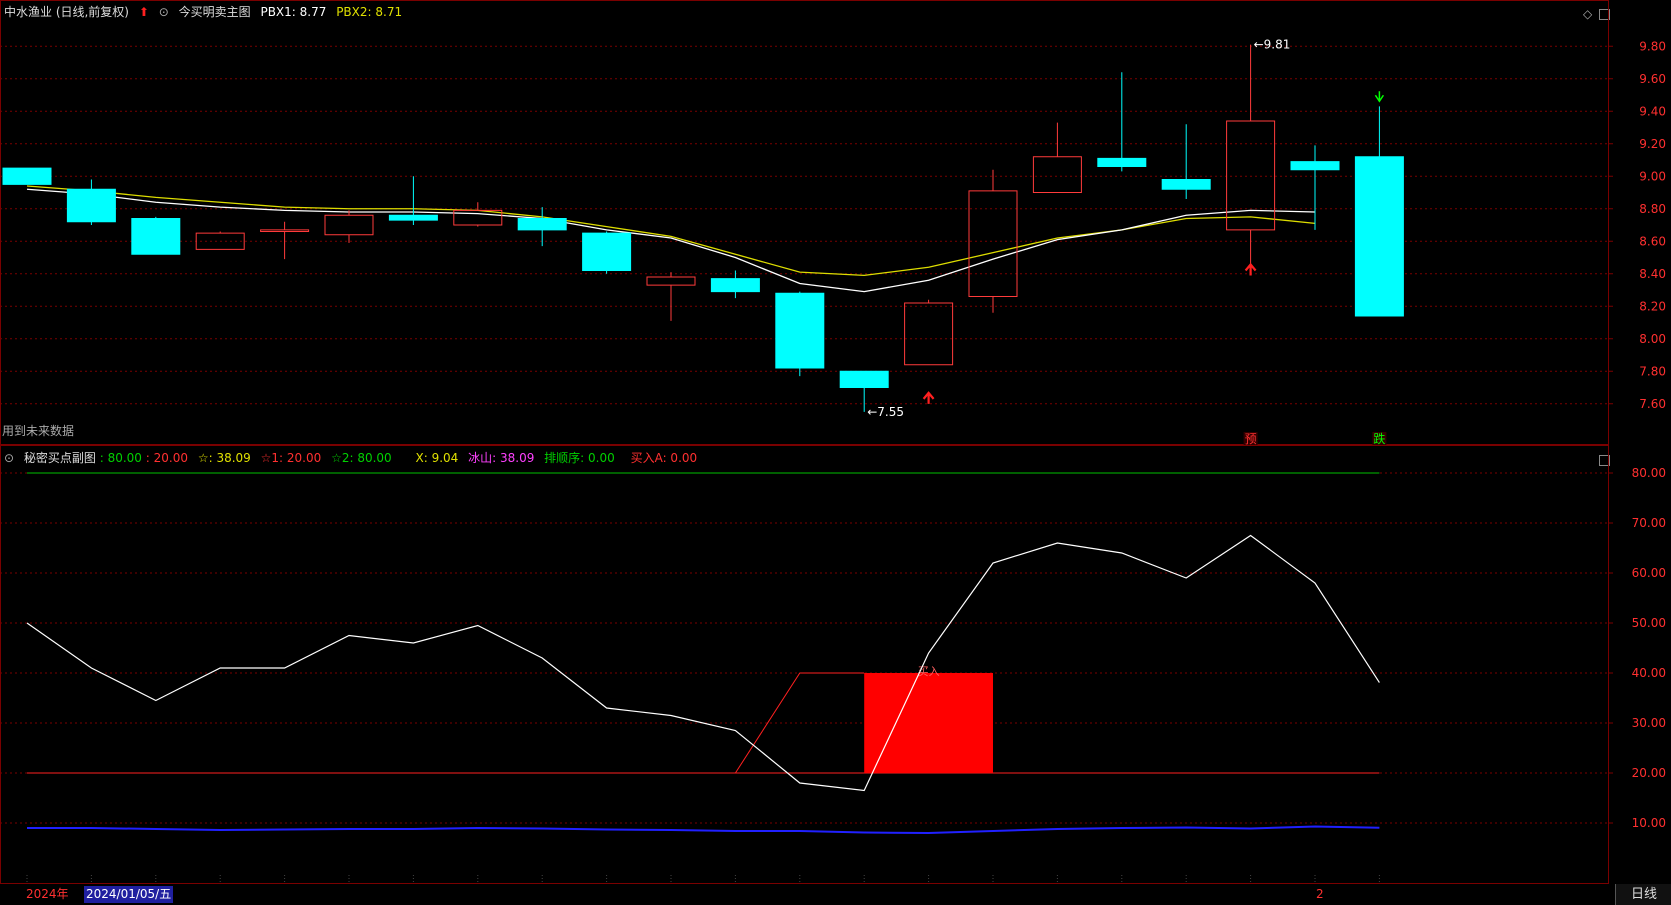 This screenshot has height=905, width=1671. I want to click on period-tab-daily: 日线, so click(1643, 894).